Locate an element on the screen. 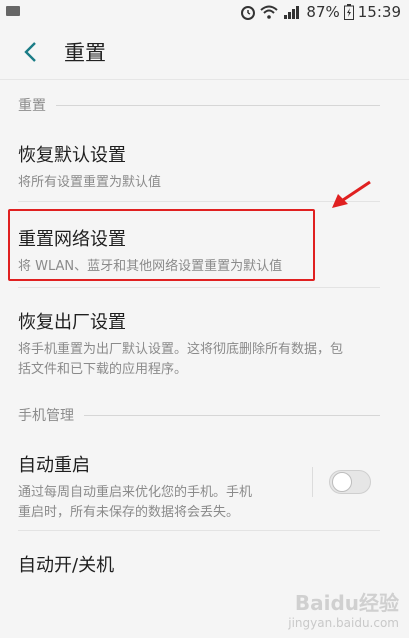  toggle-separator is located at coordinates (312, 482).